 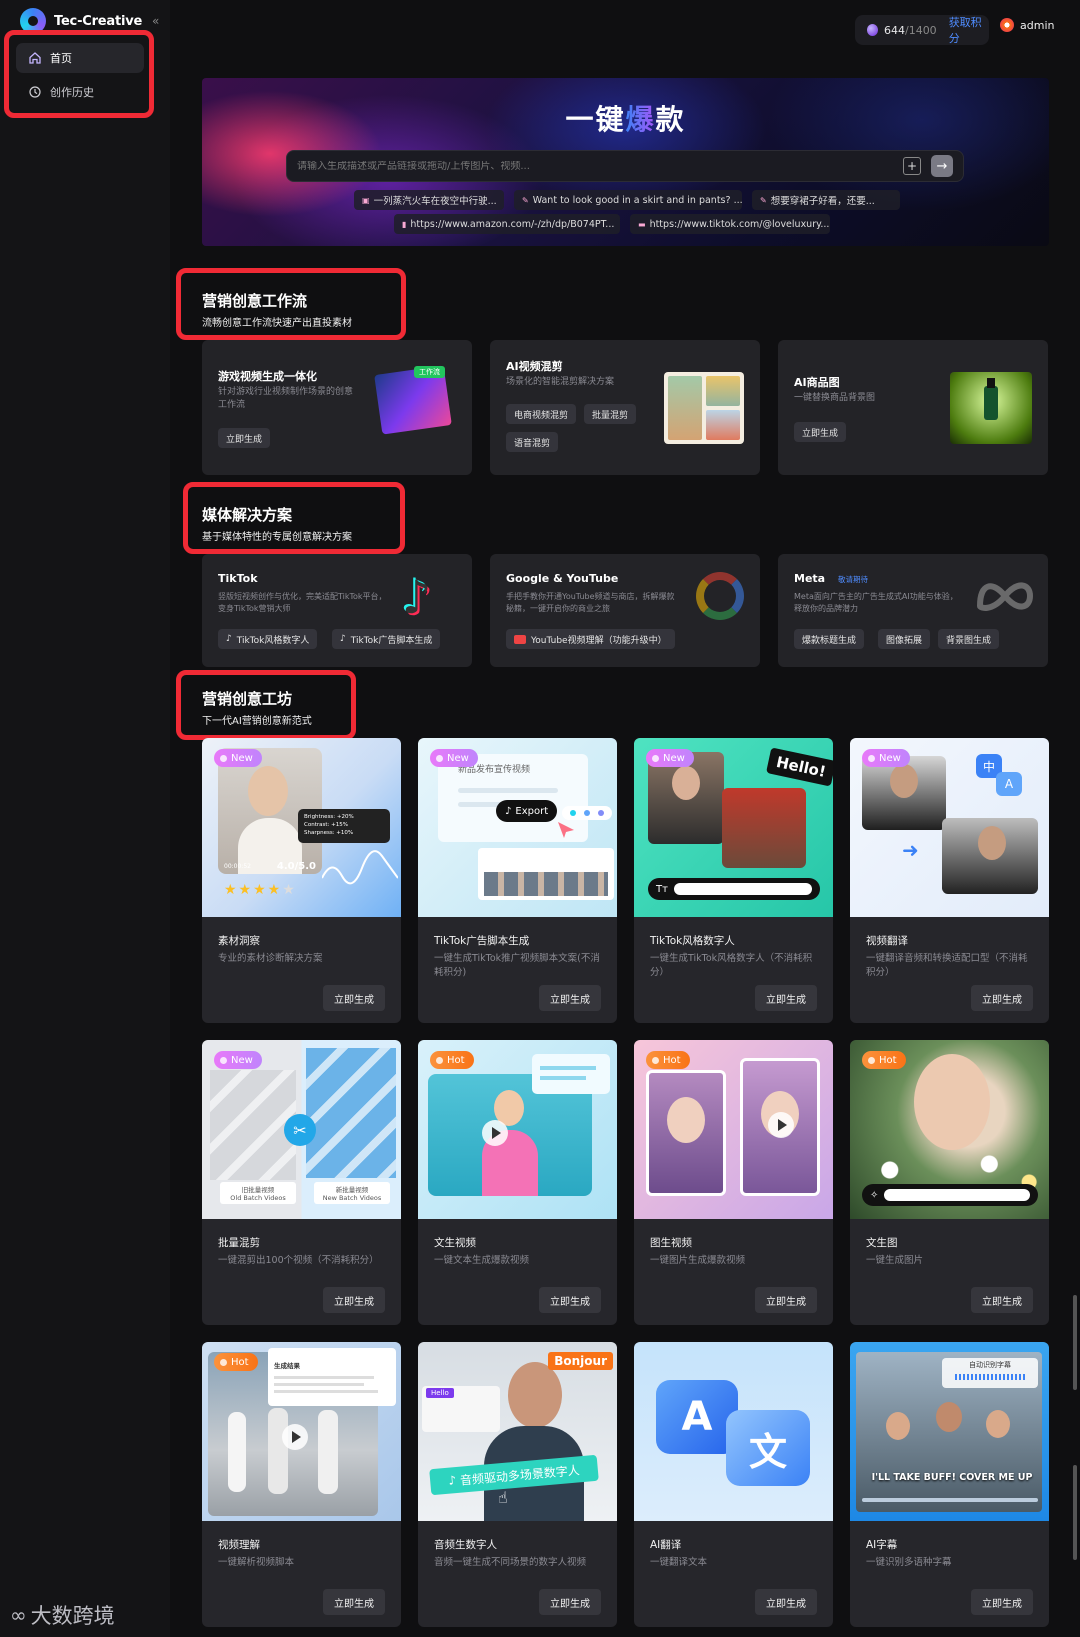 I want to click on product-image-illustration, so click(x=991, y=408).